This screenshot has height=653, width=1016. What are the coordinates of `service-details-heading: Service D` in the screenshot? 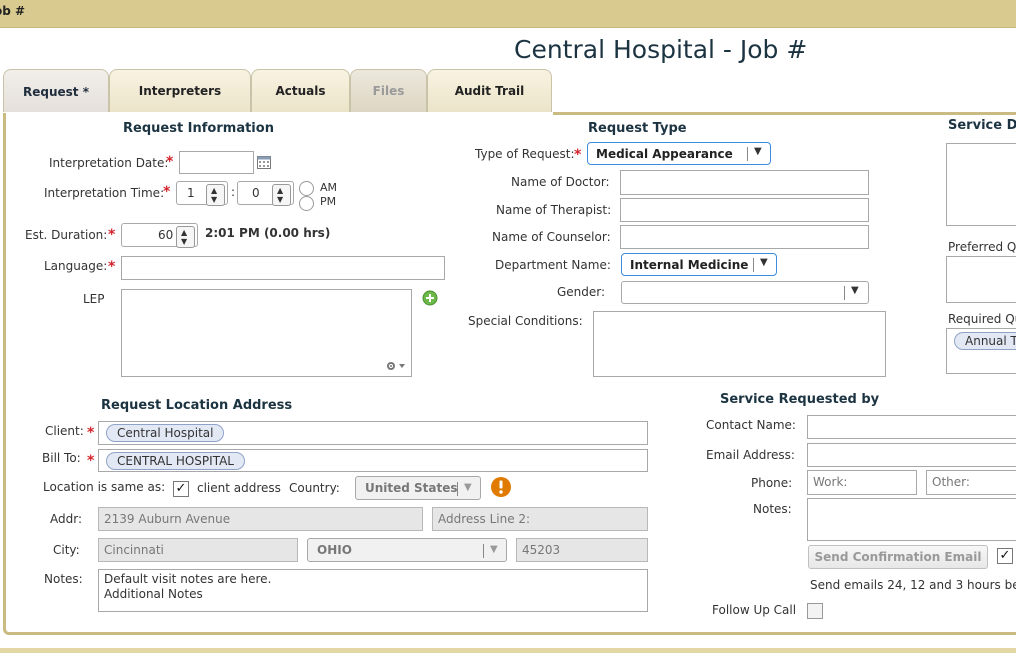 It's located at (982, 125).